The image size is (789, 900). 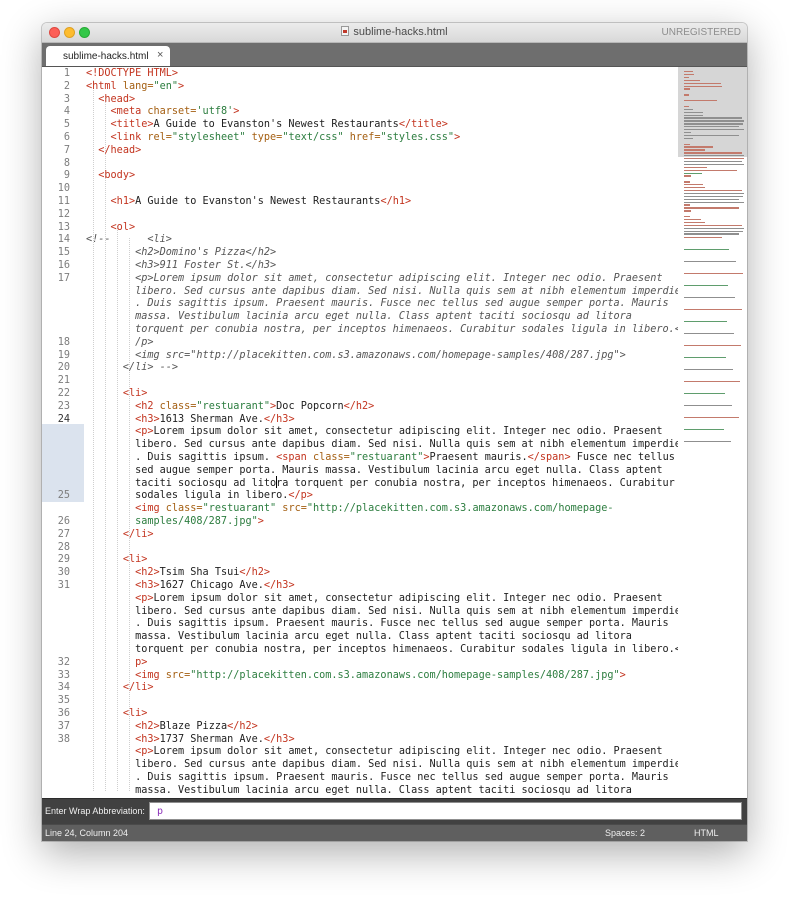 I want to click on line-number: 32, so click(x=63, y=662).